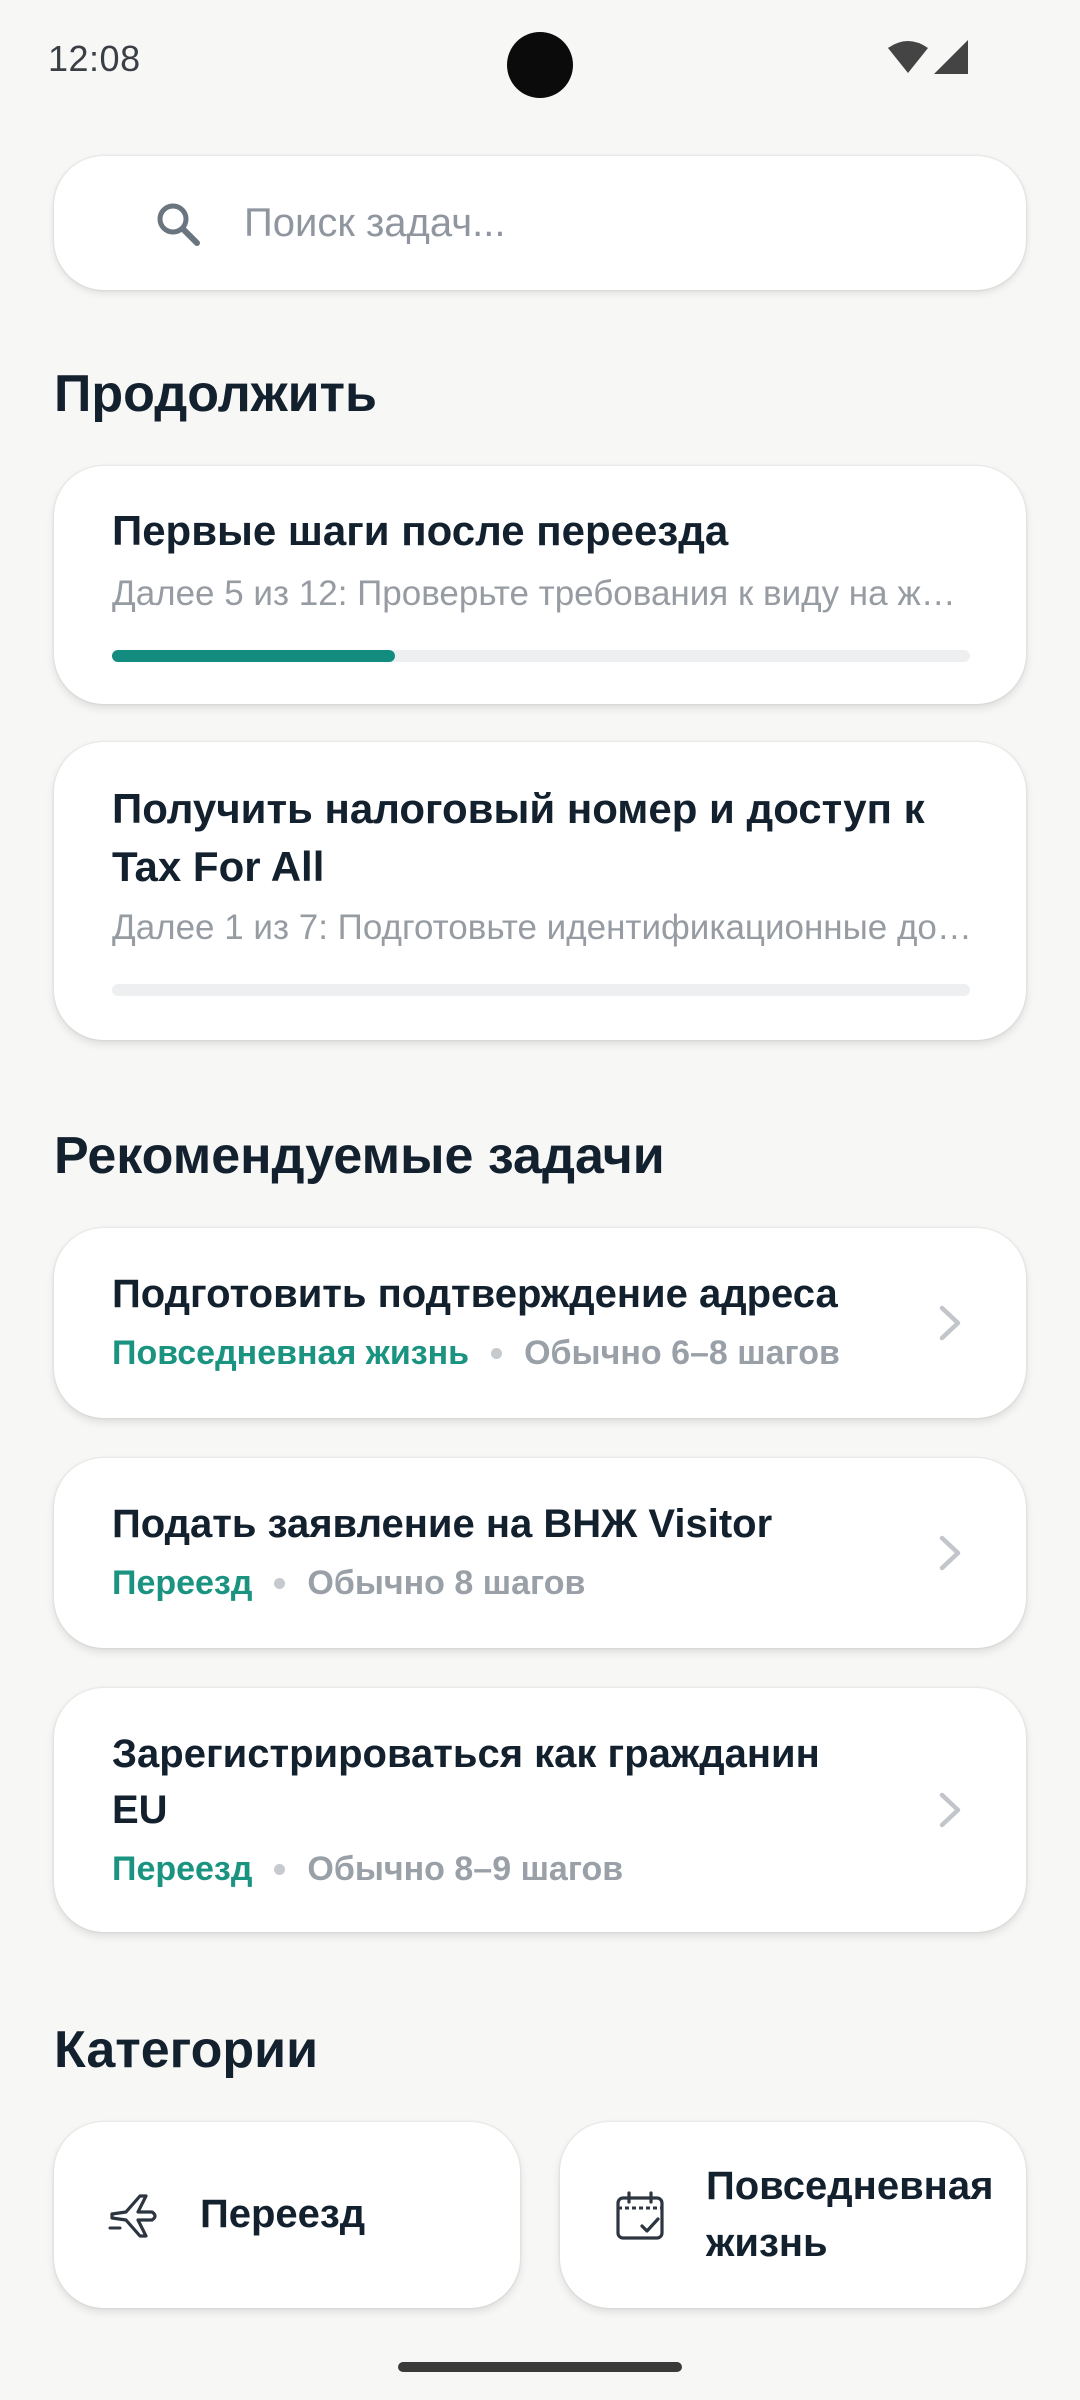  What do you see at coordinates (466, 1782) in the screenshot?
I see `recommended-task-title: Зарегистрироваться как гражданин EU` at bounding box center [466, 1782].